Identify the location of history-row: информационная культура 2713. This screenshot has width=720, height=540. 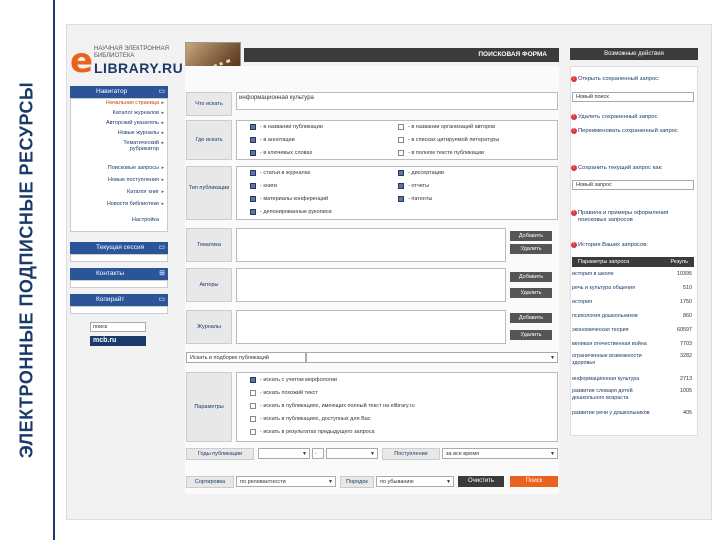
(633, 379).